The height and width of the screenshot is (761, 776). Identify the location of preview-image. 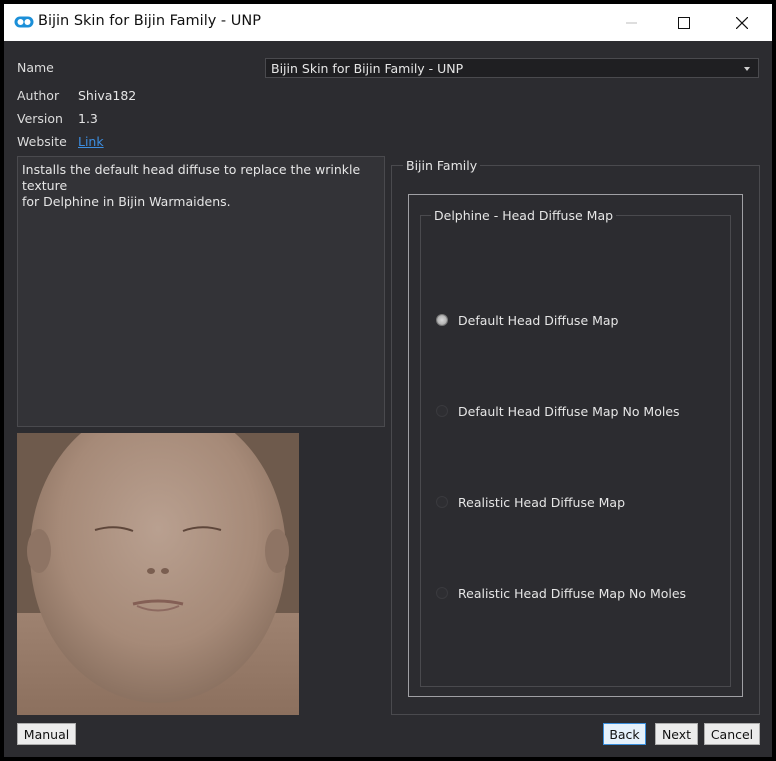
(158, 574).